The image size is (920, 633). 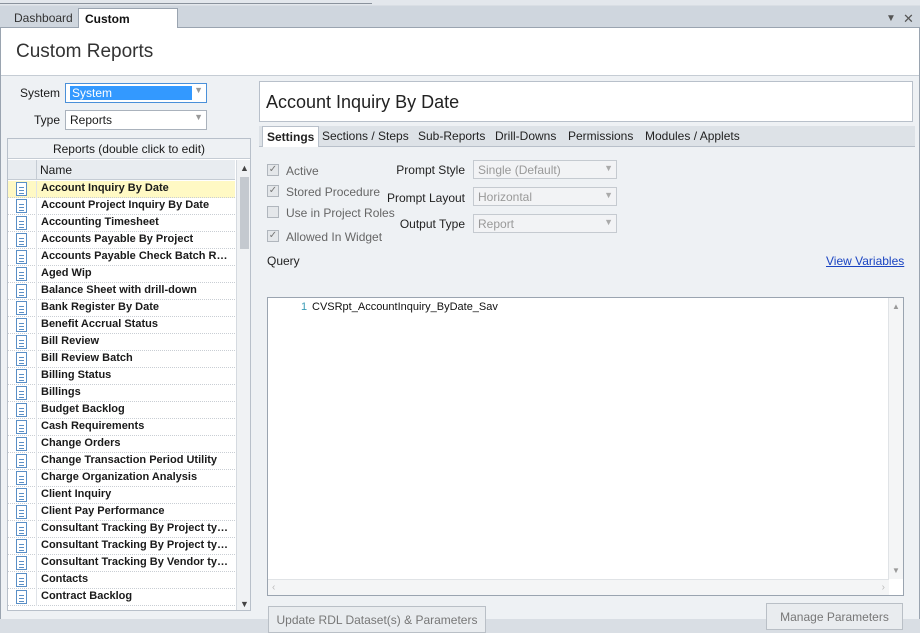 What do you see at coordinates (85, 51) in the screenshot?
I see `page-title: Custom Reports` at bounding box center [85, 51].